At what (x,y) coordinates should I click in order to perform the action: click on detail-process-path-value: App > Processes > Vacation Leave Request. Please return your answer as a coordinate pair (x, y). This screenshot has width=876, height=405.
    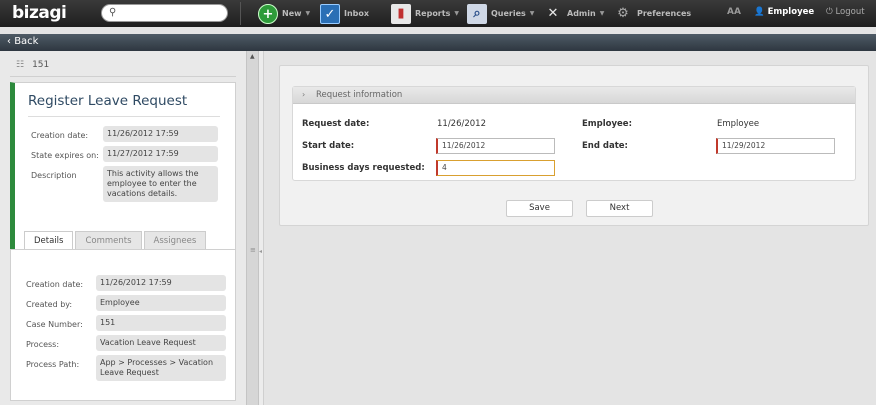
    Looking at the image, I should click on (161, 368).